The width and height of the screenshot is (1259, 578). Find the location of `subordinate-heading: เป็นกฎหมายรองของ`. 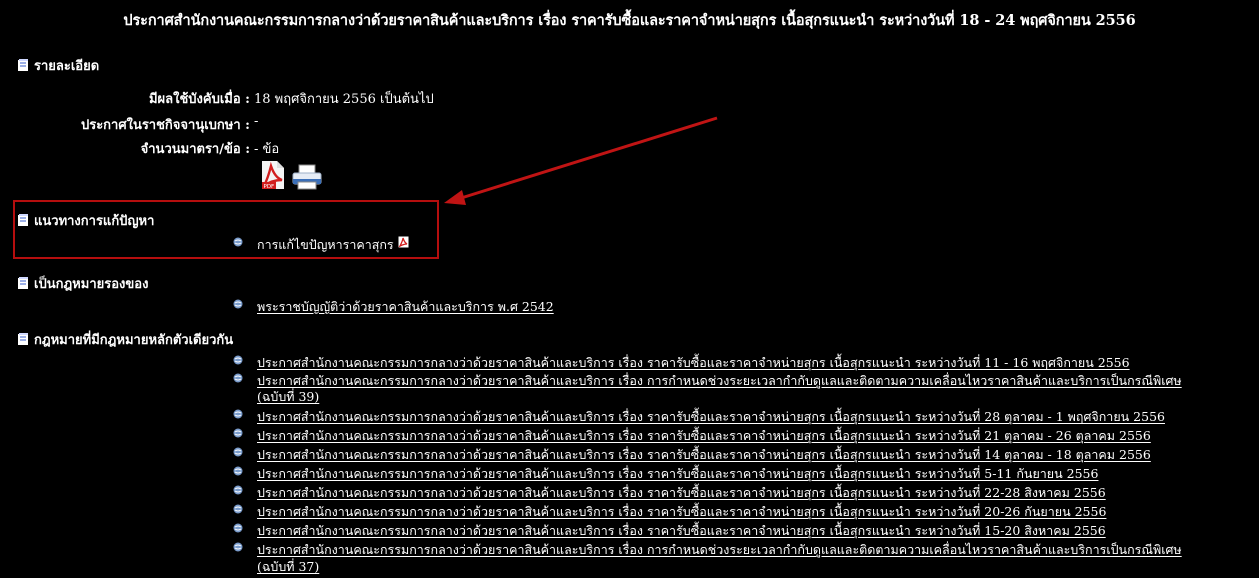

subordinate-heading: เป็นกฎหมายรองของ is located at coordinates (91, 284).